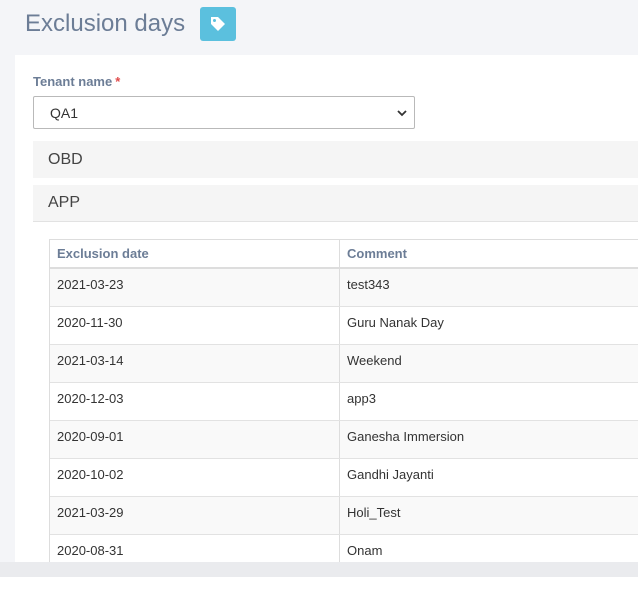 The image size is (638, 591). What do you see at coordinates (344, 516) in the screenshot?
I see `table-row: 2021-03-29 Holi_Test` at bounding box center [344, 516].